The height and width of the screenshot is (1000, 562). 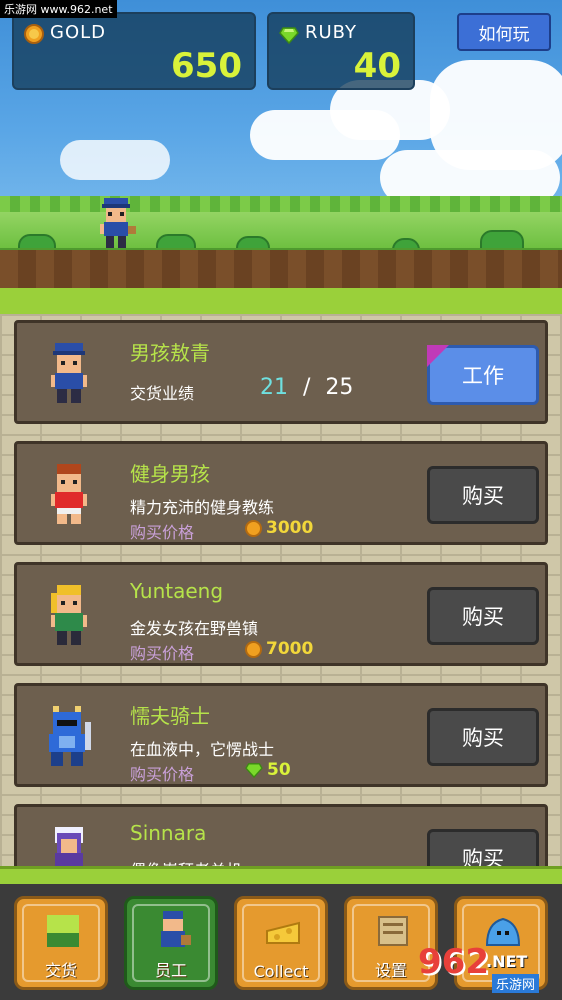 I want to click on delivery-boy-sprite, so click(x=118, y=223).